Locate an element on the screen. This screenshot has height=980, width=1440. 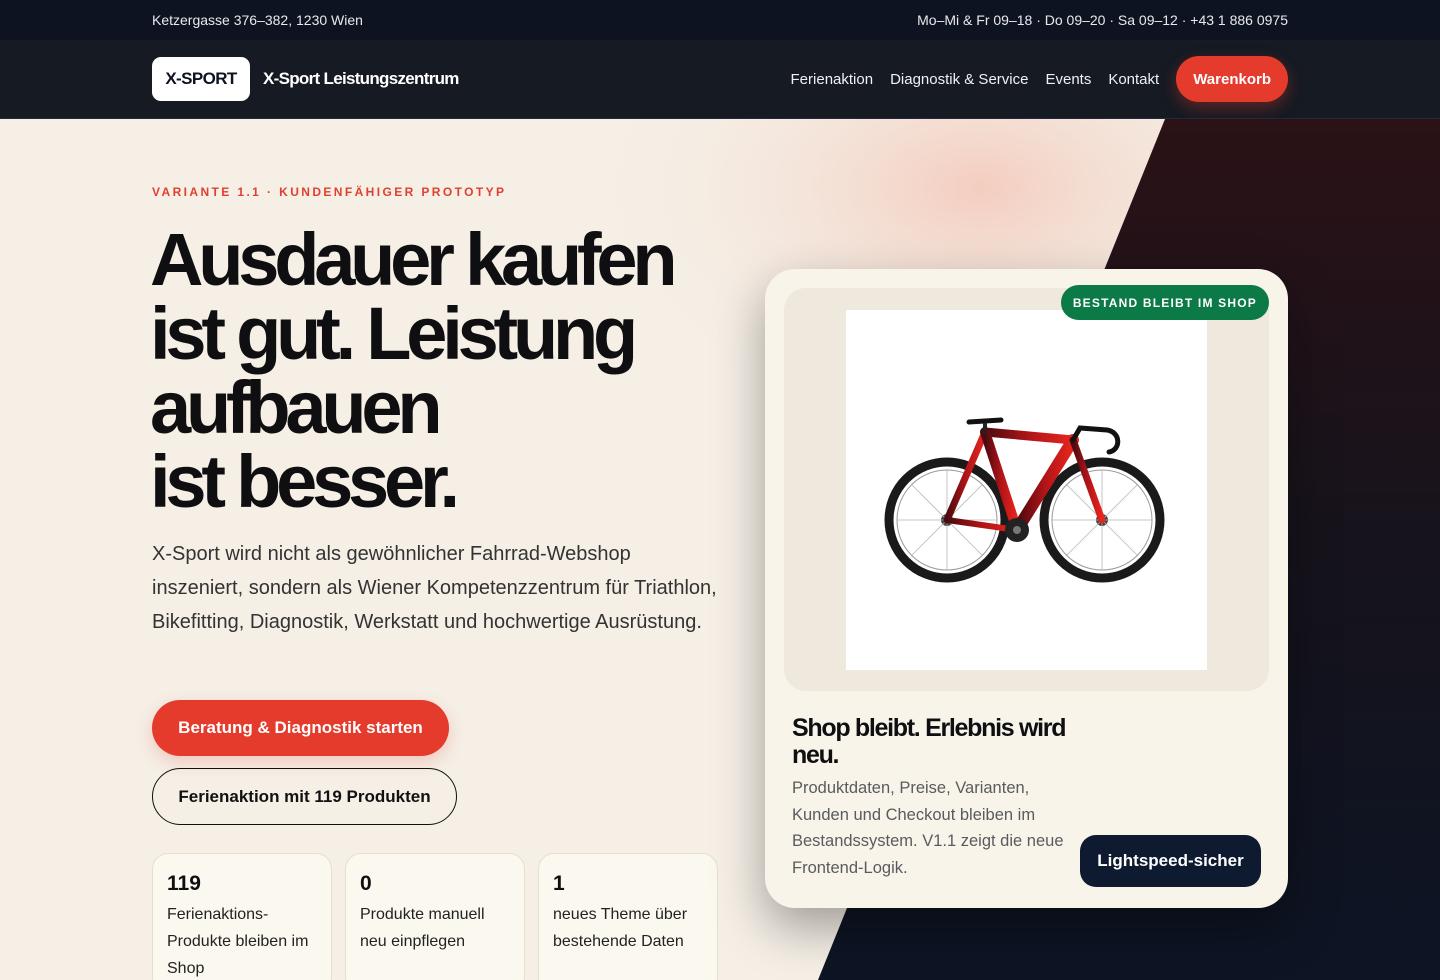
headline-line-3: aufbauen is located at coordinates (296, 407).